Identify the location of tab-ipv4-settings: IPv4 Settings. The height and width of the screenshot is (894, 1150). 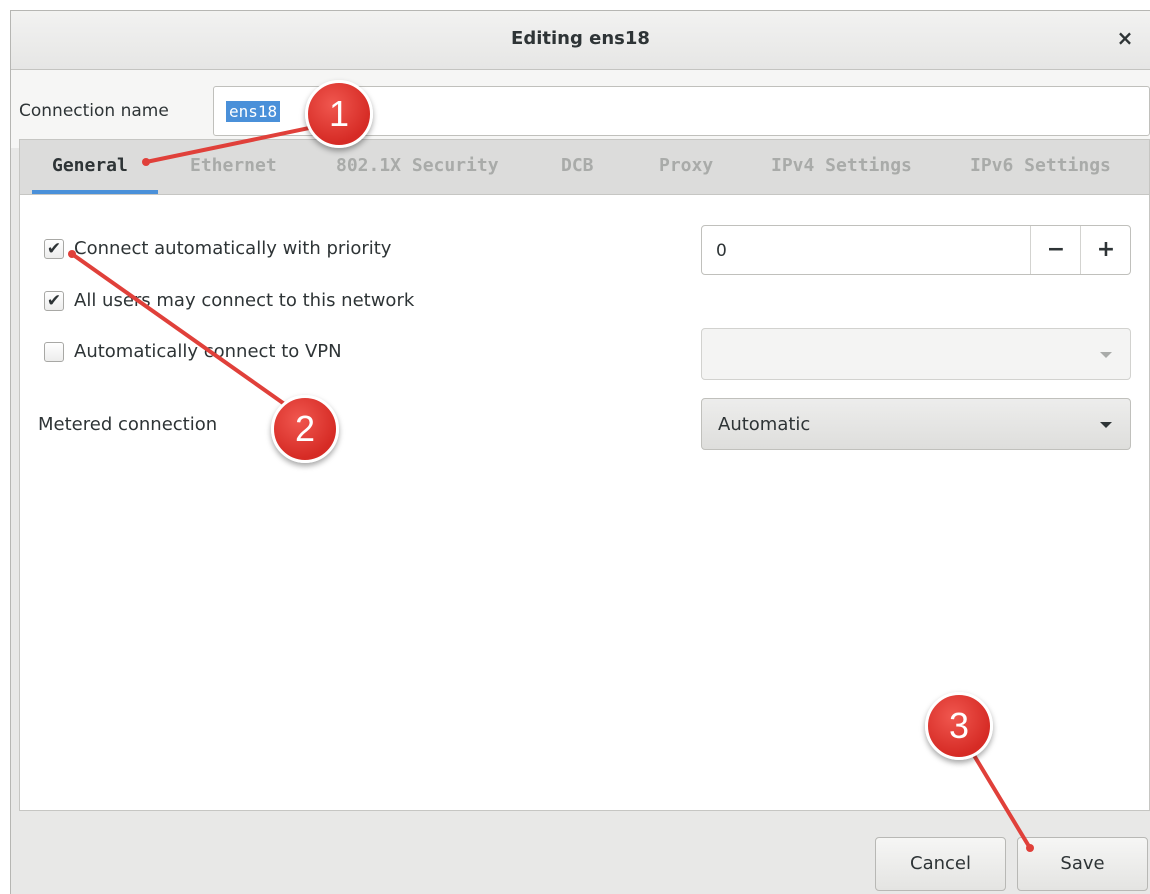
(841, 165).